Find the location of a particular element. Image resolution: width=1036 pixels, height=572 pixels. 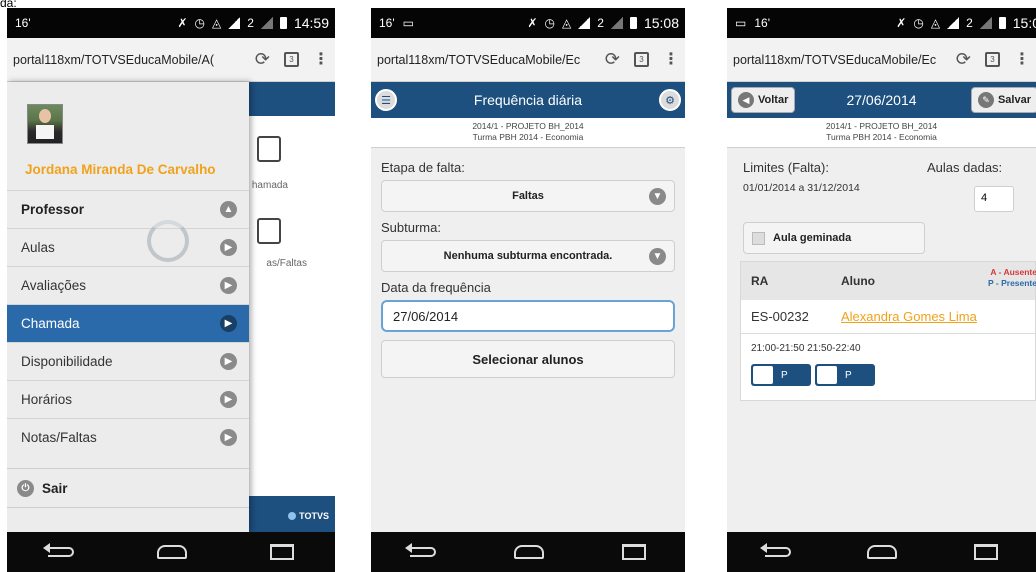

presence-toggle-2: P is located at coordinates (845, 375).